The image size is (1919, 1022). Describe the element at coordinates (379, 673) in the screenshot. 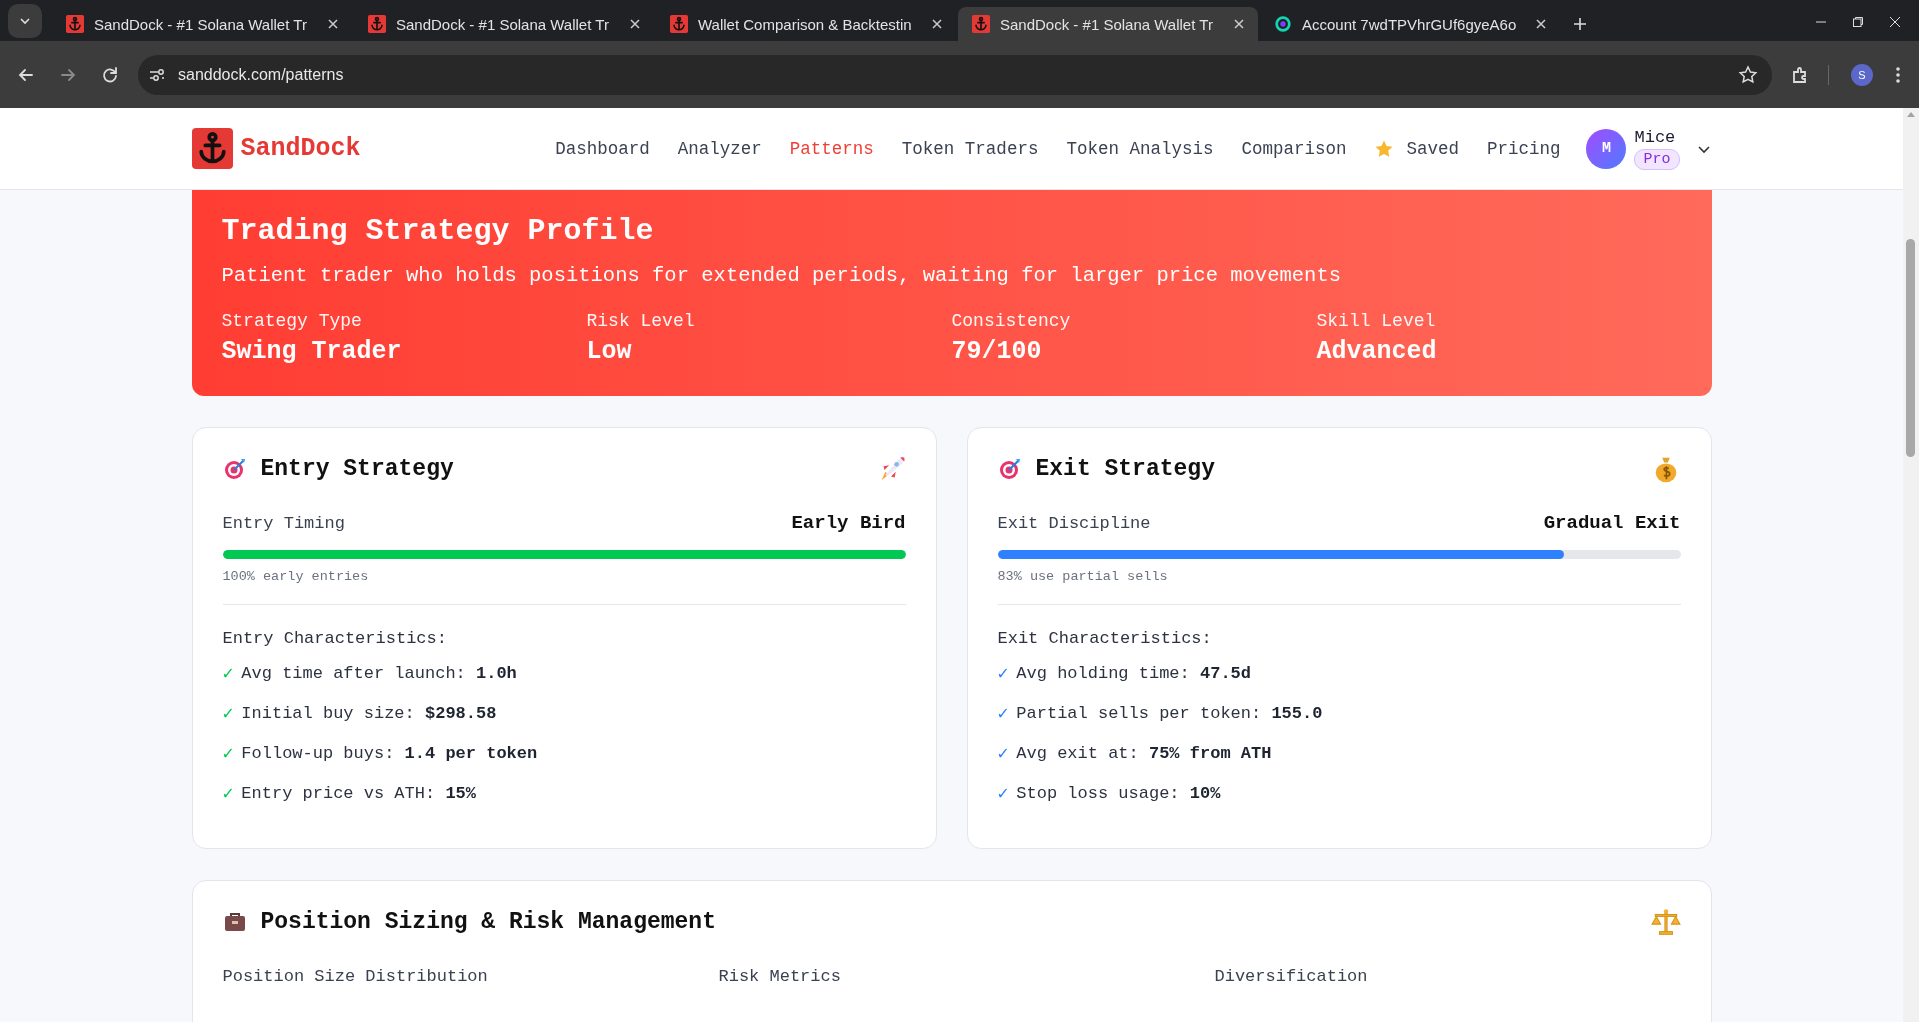

I see `characteristic-text: Avg time after launch: 1.0h` at that location.